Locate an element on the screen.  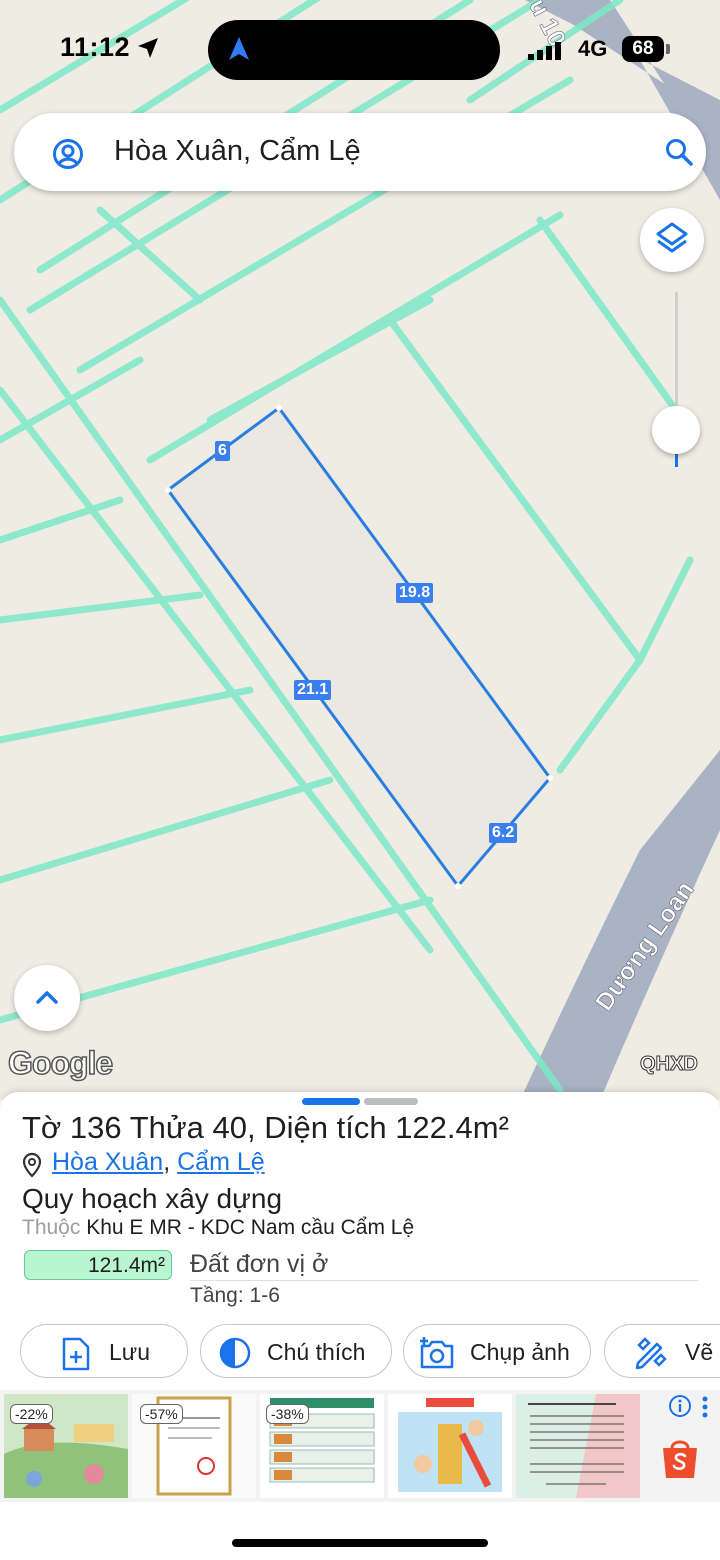
dimension-top: 6 is located at coordinates (222, 451).